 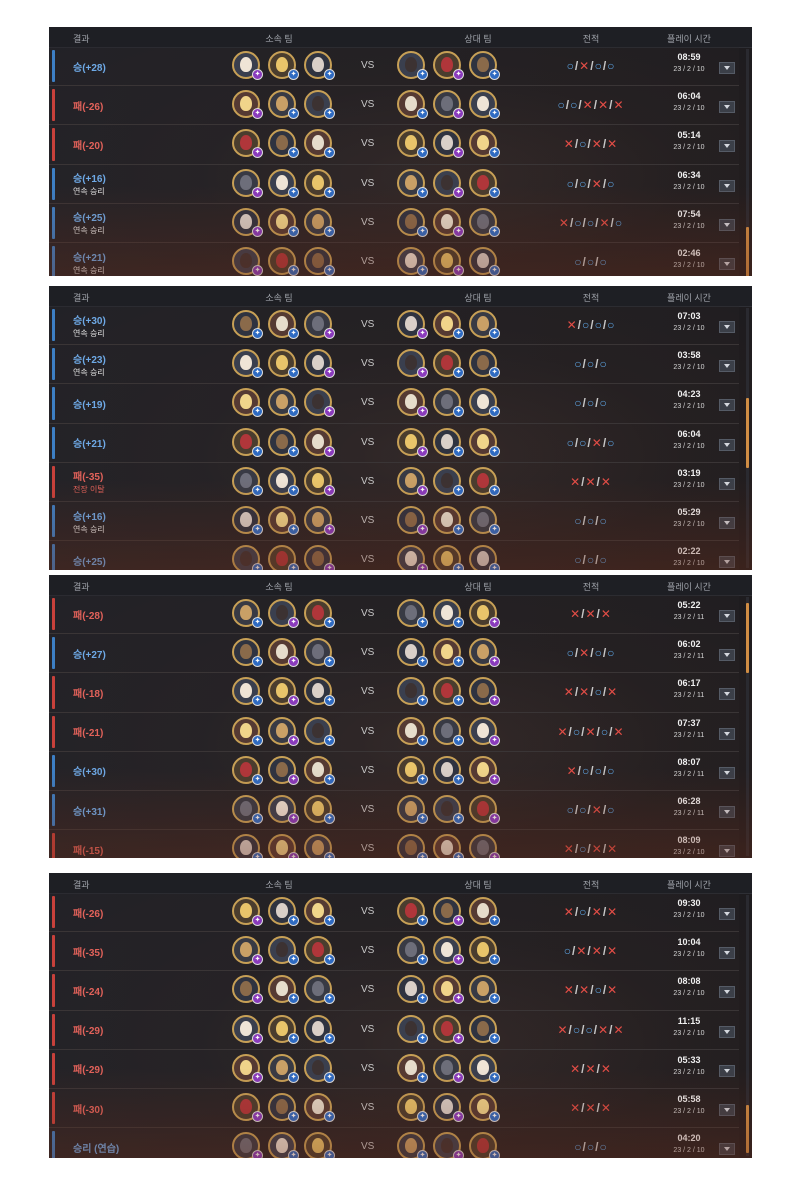 I want to click on match-row: 패(-26) ✦ ✦ ✦ ✦ ✦ ✦ VS ✕/○/✕/✕ 09:30 23 / 2 / 10, so click(x=394, y=913).